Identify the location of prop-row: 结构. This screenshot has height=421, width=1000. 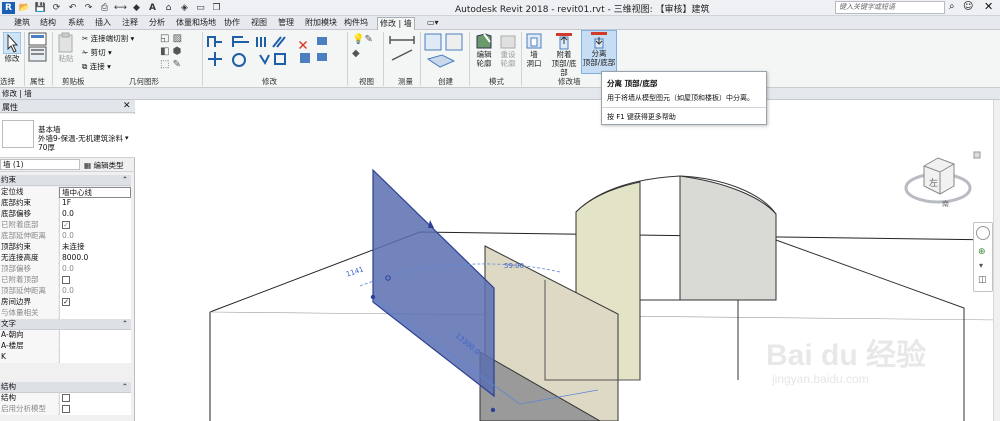
(65, 398).